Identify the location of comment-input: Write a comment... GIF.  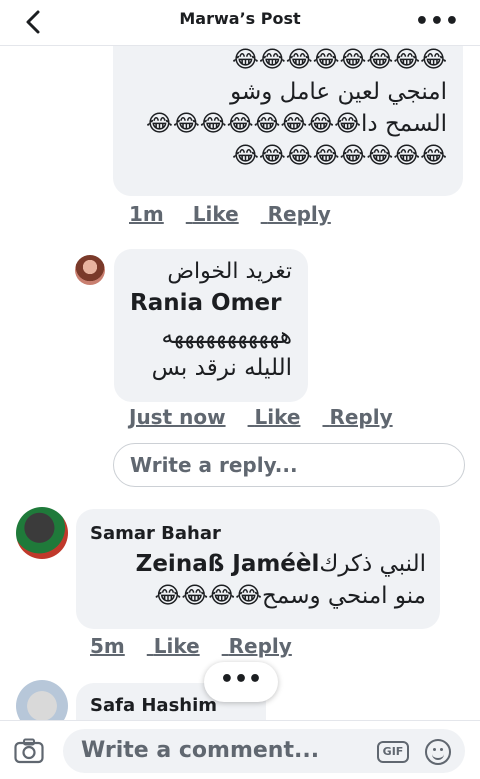
(264, 751).